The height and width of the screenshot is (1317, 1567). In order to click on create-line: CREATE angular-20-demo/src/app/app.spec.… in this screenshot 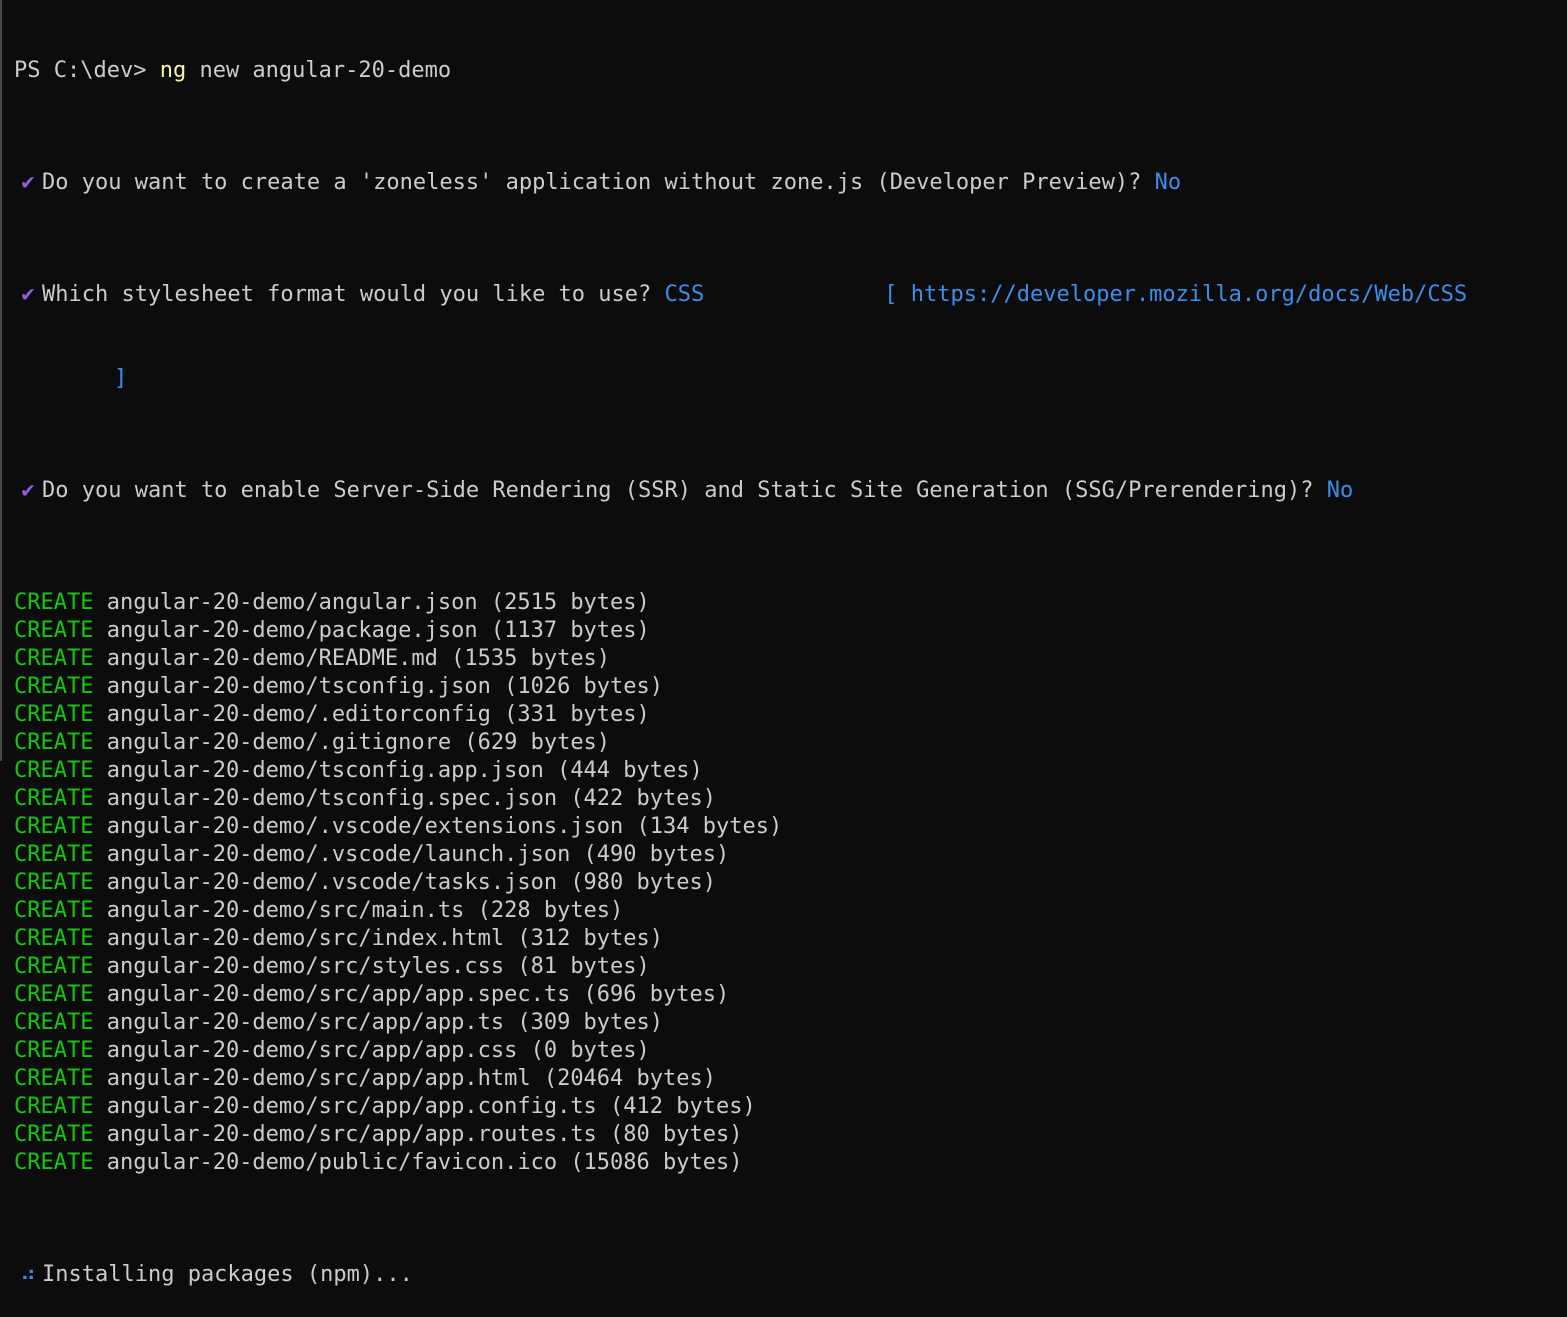, I will do `click(790, 995)`.